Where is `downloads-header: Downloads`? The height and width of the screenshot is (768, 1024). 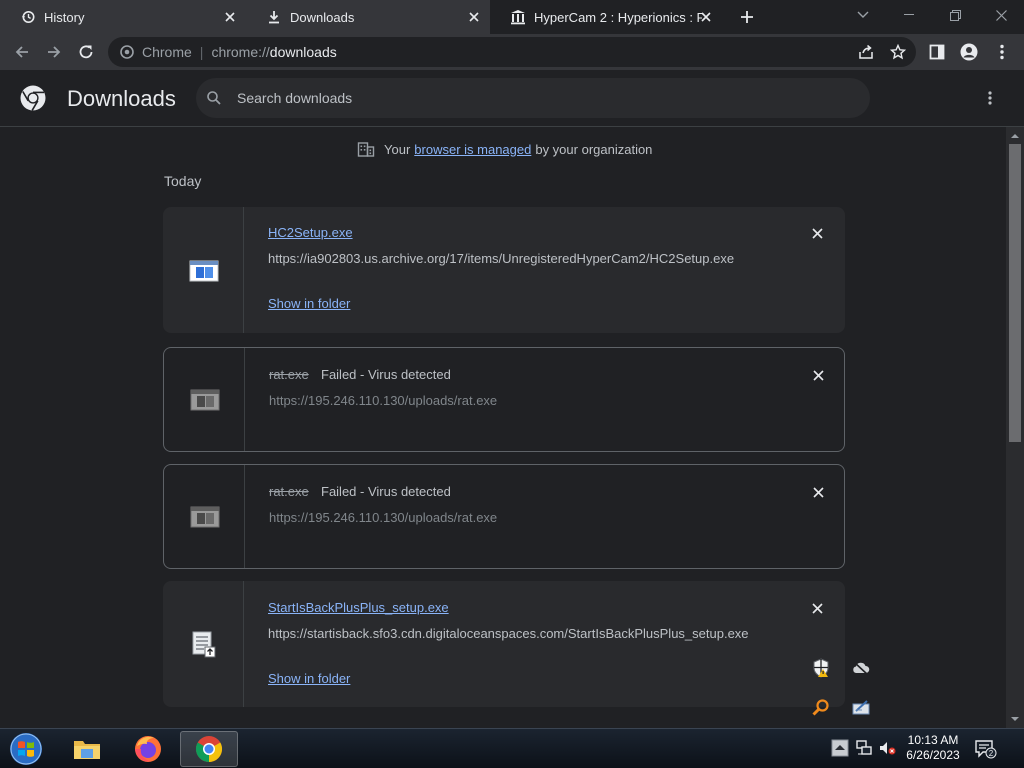 downloads-header: Downloads is located at coordinates (512, 98).